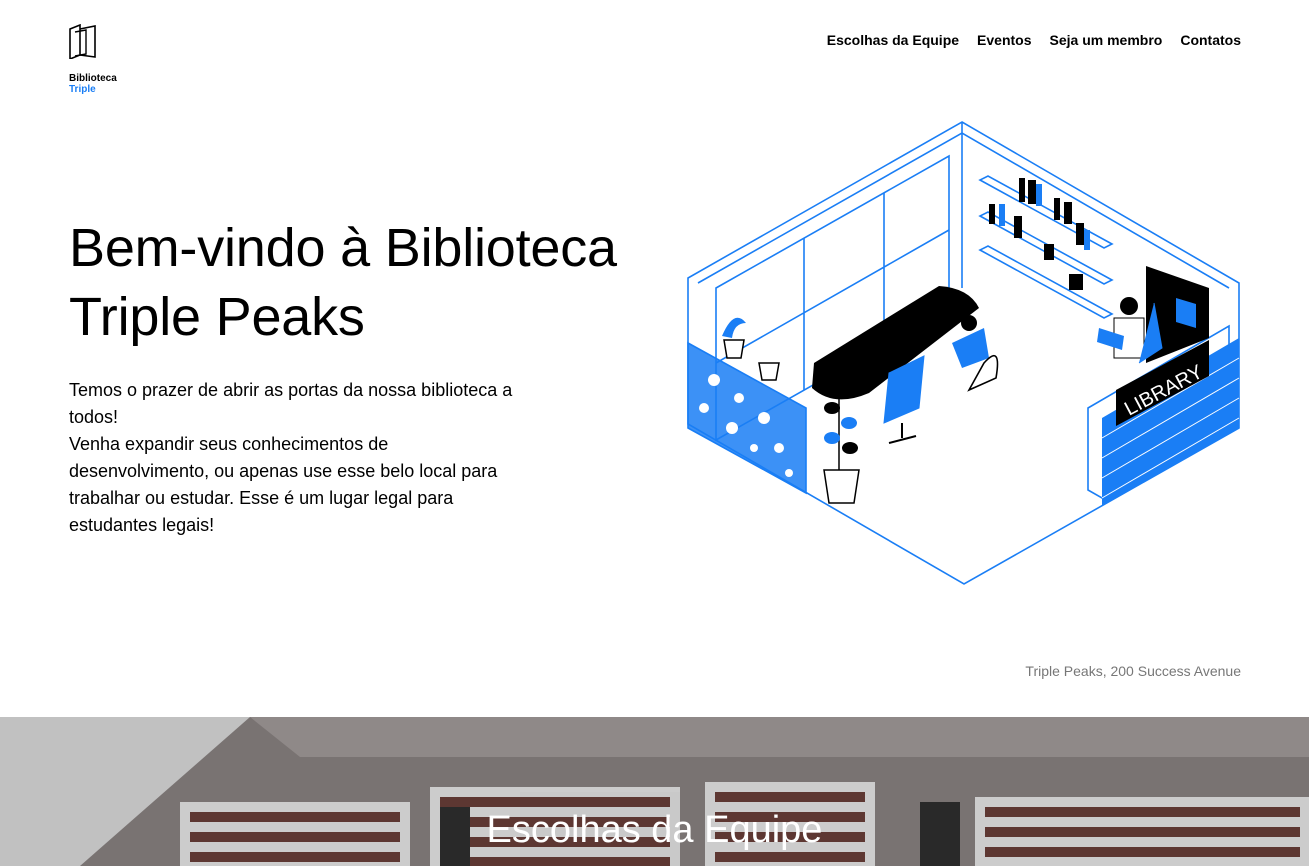 The width and height of the screenshot is (1309, 866). Describe the element at coordinates (93, 78) in the screenshot. I see `logo-text-line1: Biblioteca` at that location.